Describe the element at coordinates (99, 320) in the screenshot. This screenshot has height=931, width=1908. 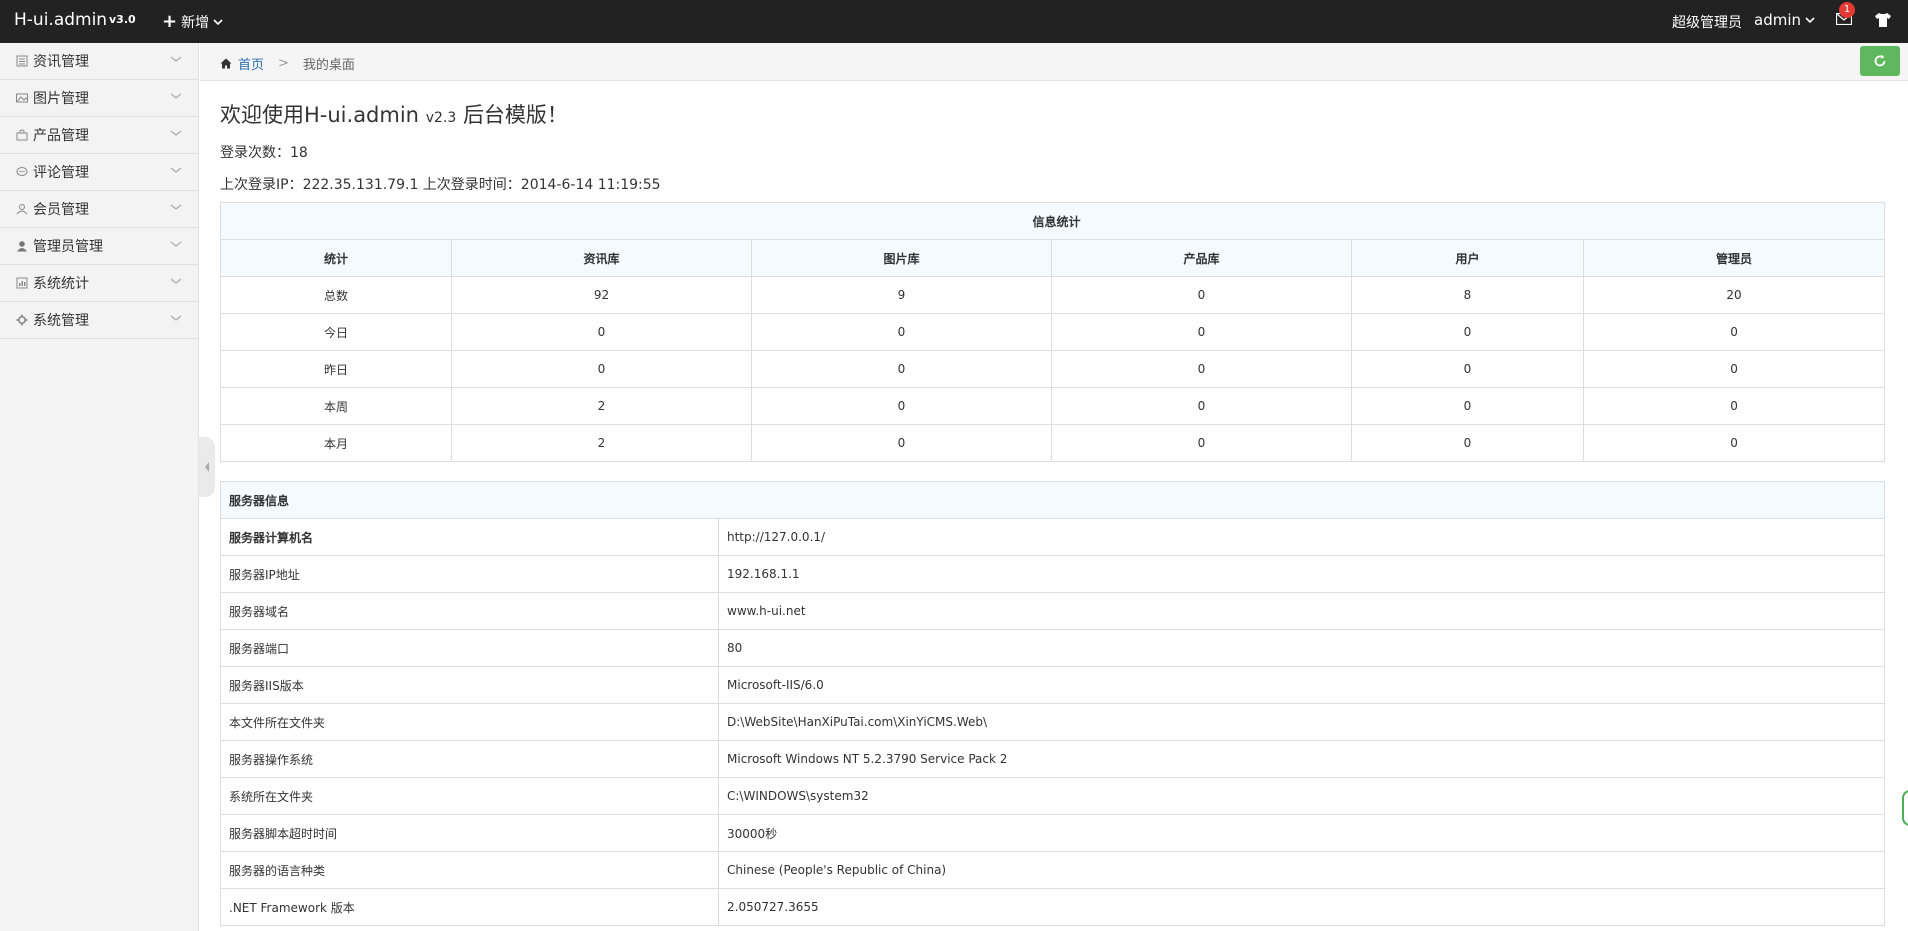
I see `sidebar-item-system: 系统管理` at that location.